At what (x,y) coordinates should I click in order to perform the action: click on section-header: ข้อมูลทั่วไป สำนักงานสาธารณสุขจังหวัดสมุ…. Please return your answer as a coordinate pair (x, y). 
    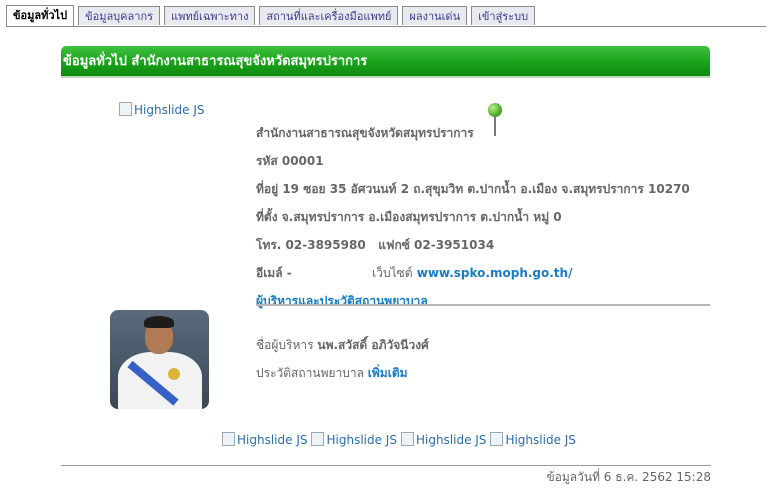
    Looking at the image, I should click on (385, 61).